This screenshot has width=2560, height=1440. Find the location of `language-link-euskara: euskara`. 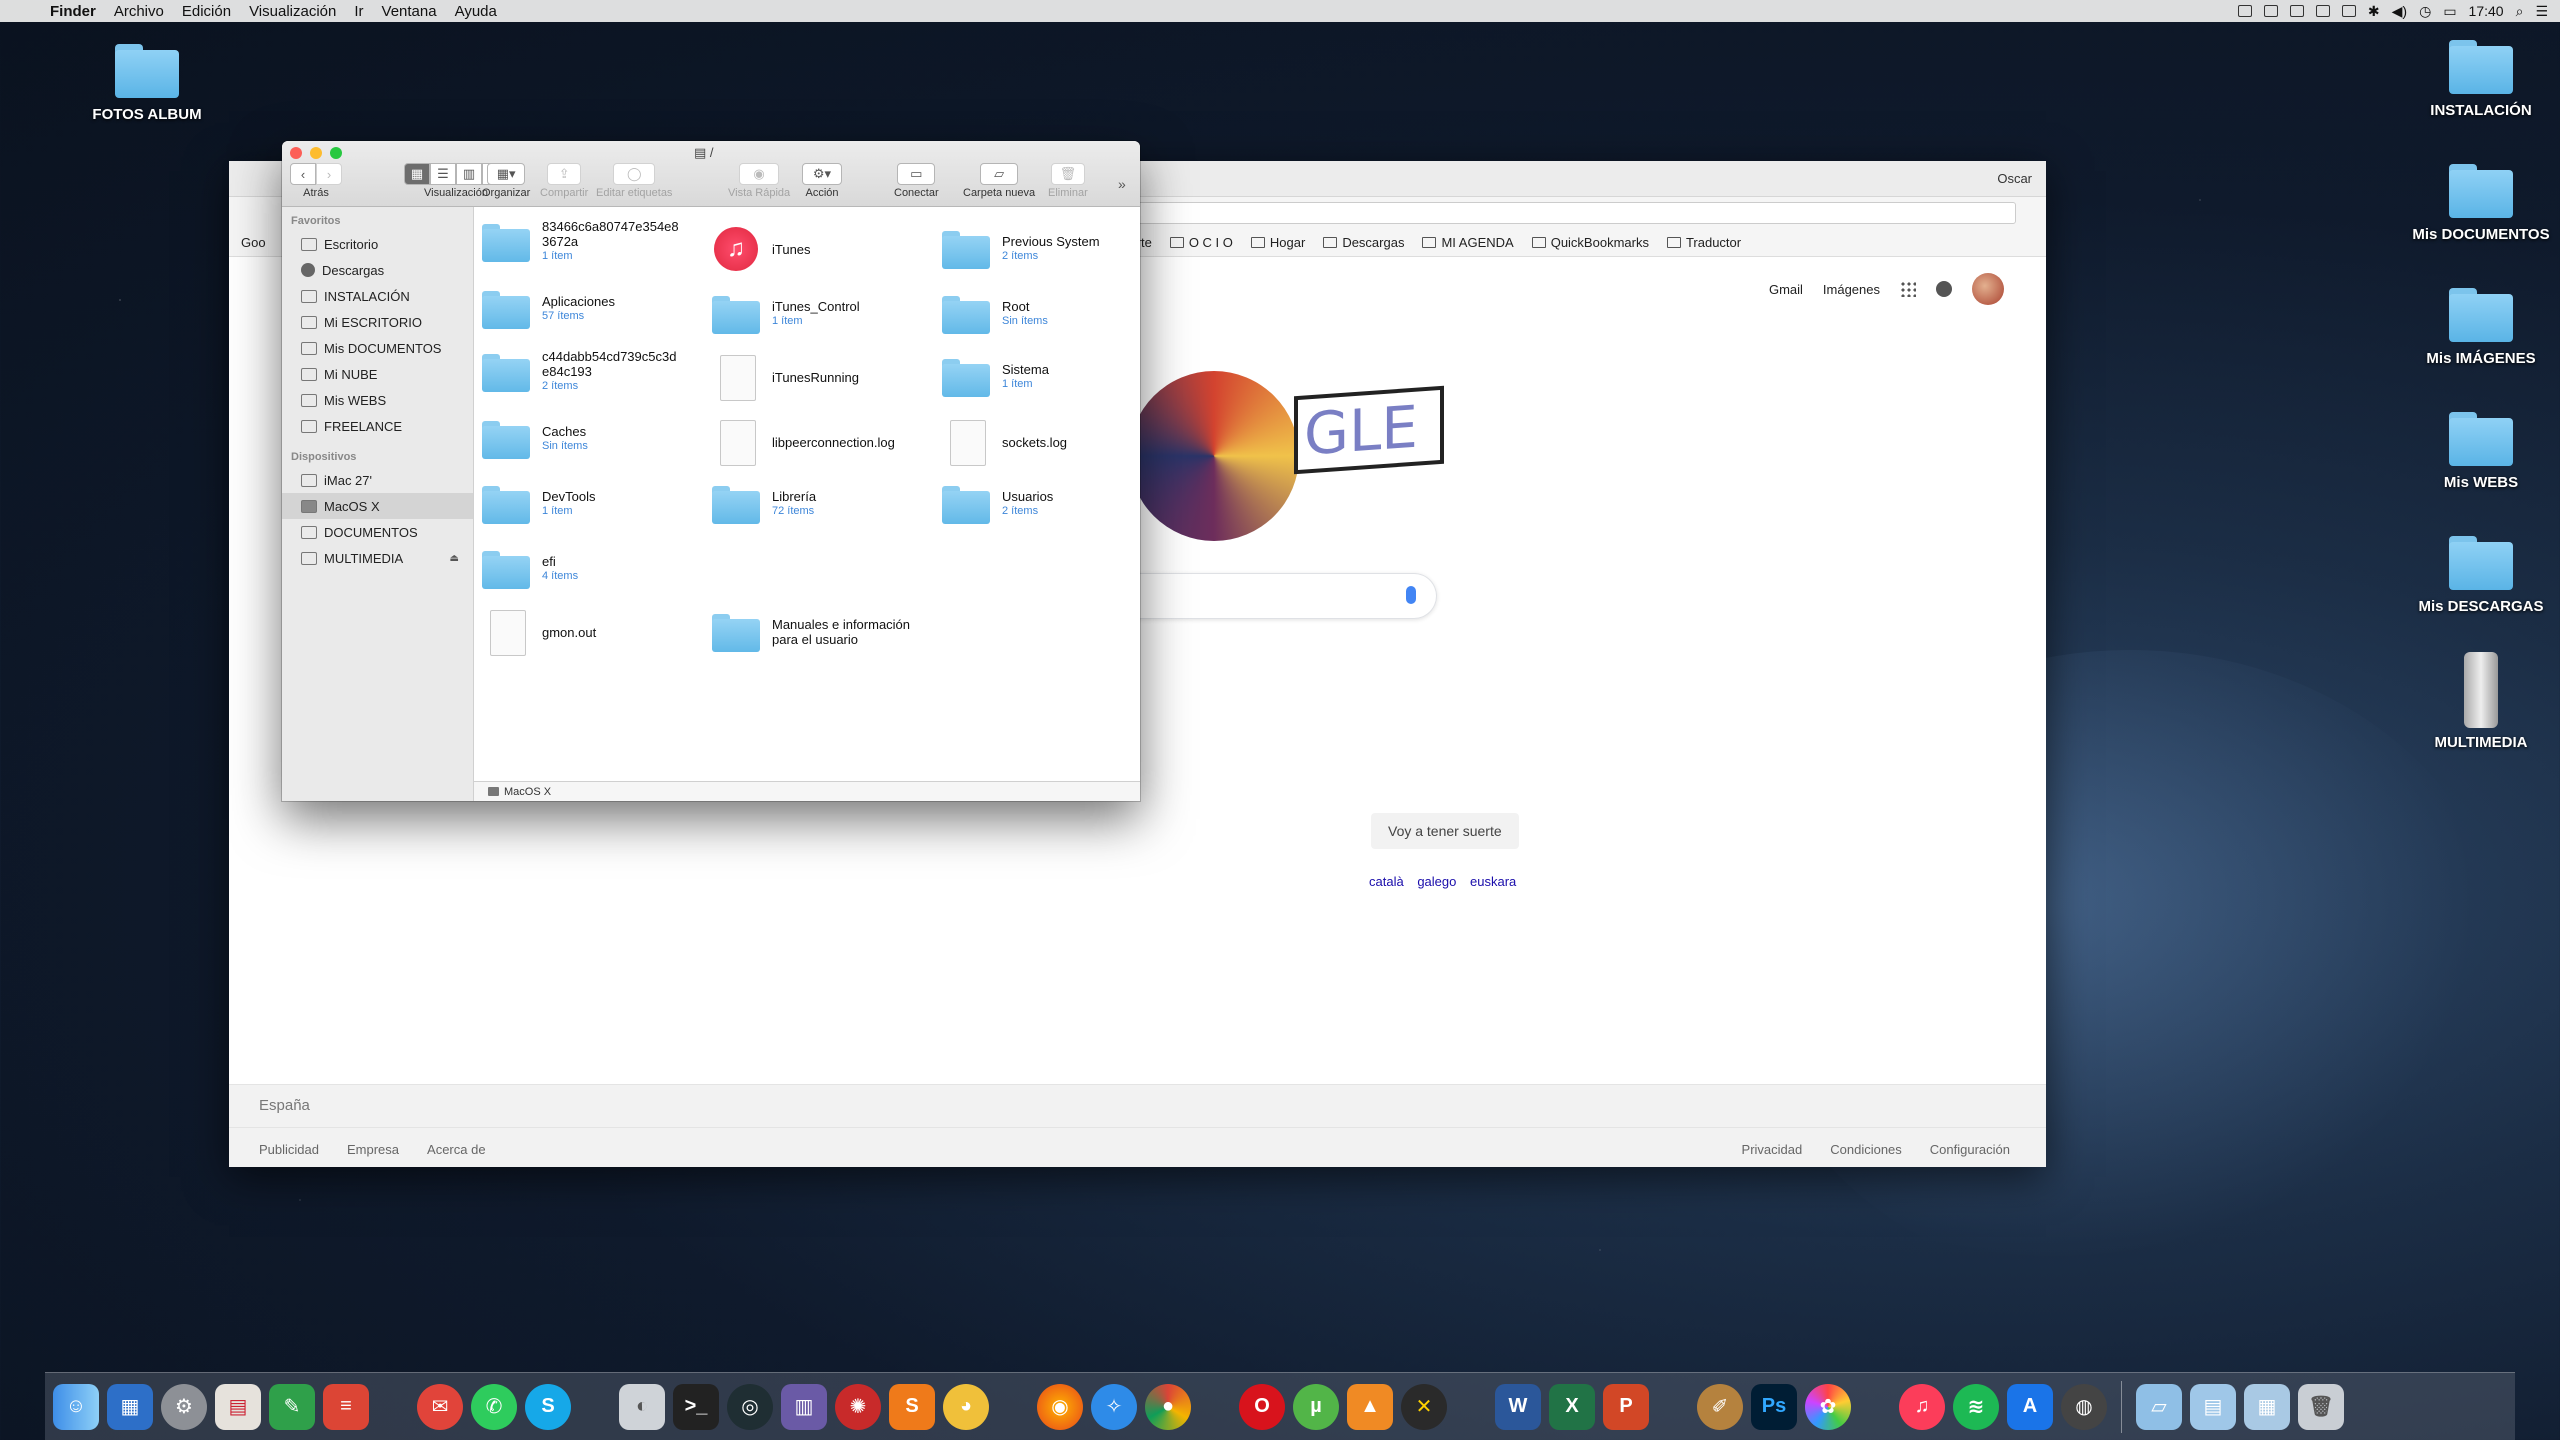

language-link-euskara: euskara is located at coordinates (1493, 881).